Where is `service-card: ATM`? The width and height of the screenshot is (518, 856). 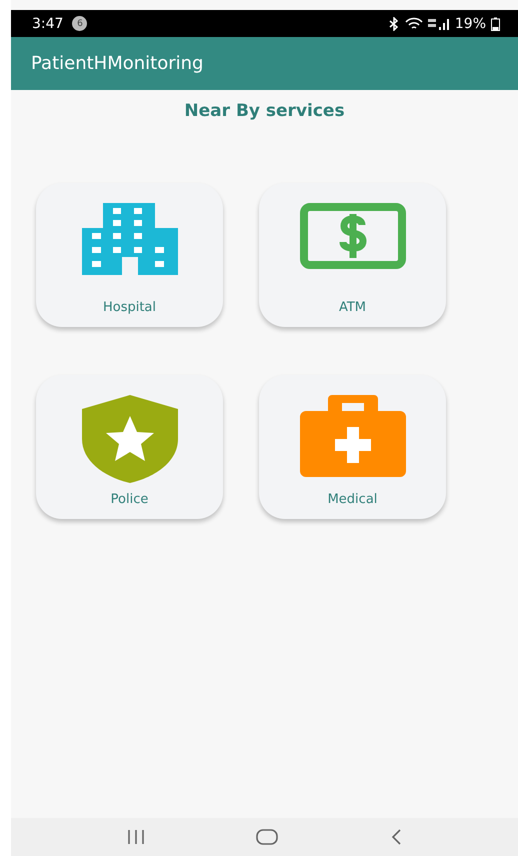 service-card: ATM is located at coordinates (352, 255).